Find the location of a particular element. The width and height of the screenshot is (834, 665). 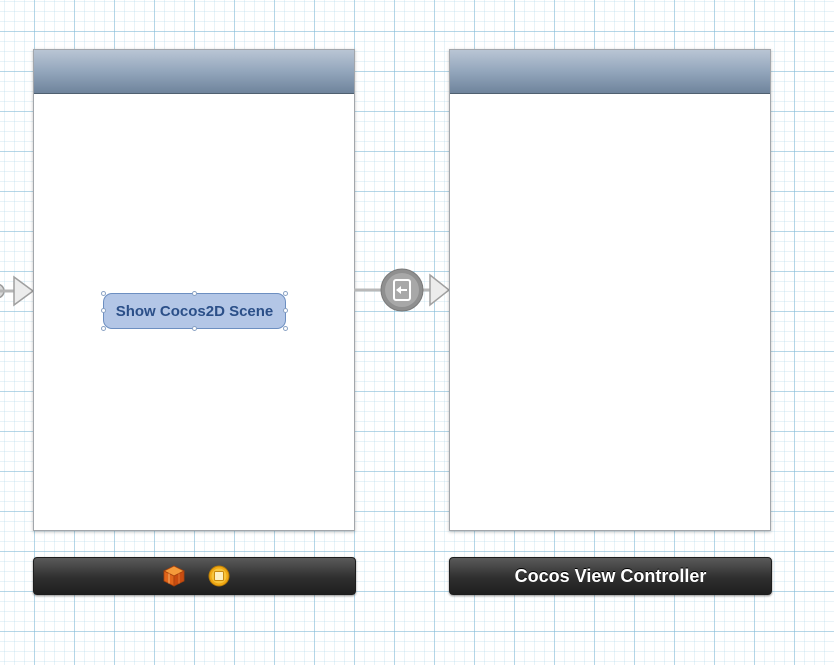

second-scene-top-bar is located at coordinates (610, 72).